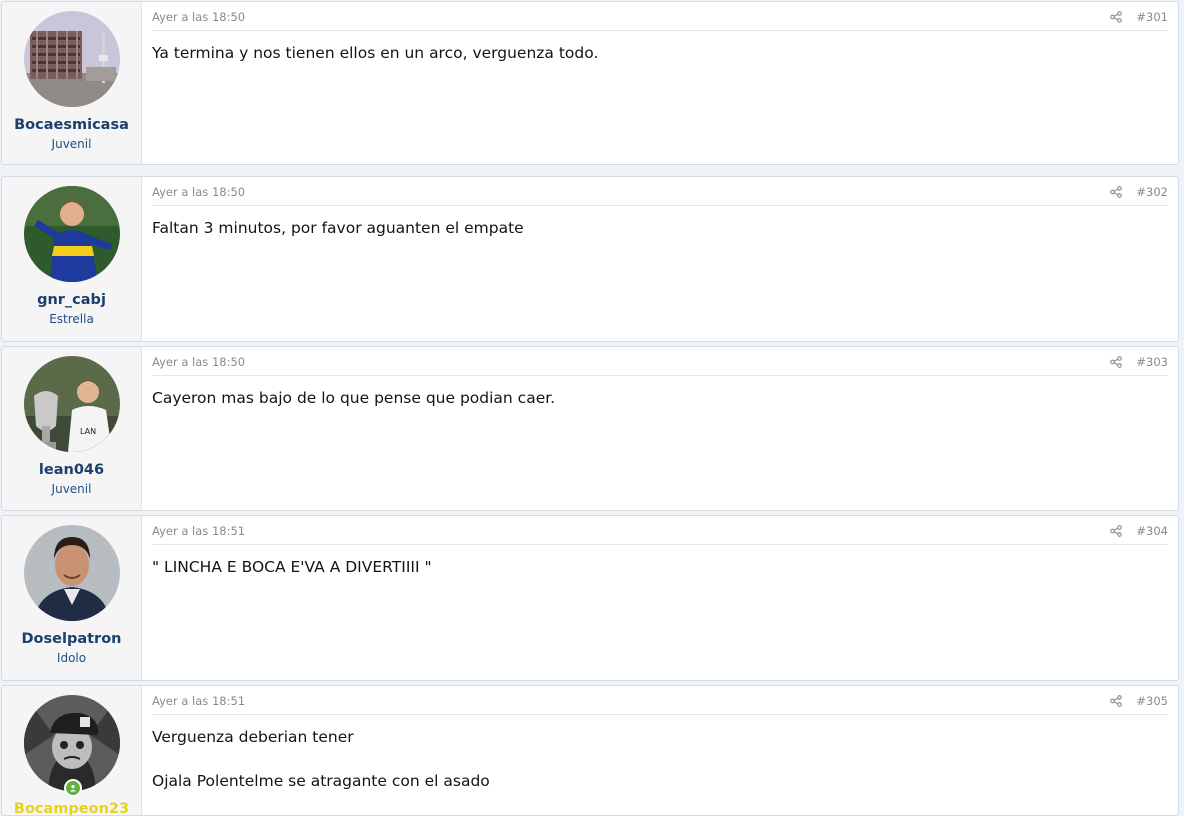 This screenshot has width=1184, height=816. I want to click on user-cell: Doselpatron Idolo, so click(72, 598).